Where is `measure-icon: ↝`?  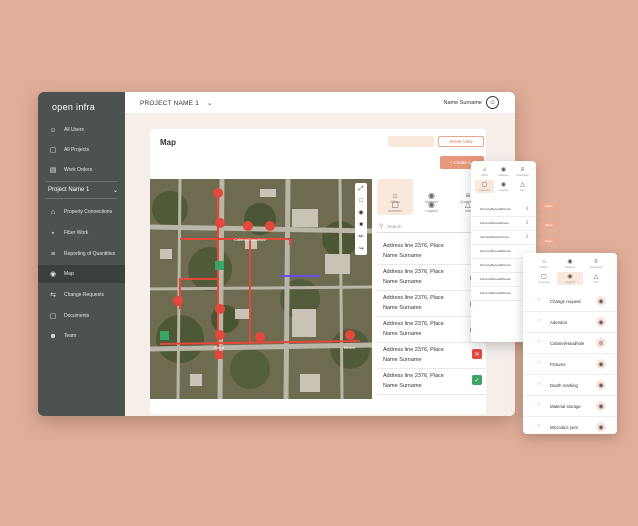
measure-icon: ↝ is located at coordinates (360, 248).